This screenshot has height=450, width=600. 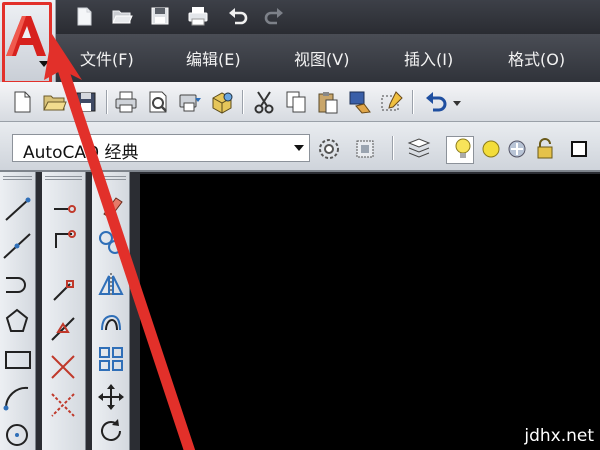 I want to click on workspace-dropdown: AutoCAD 经典, so click(x=161, y=148).